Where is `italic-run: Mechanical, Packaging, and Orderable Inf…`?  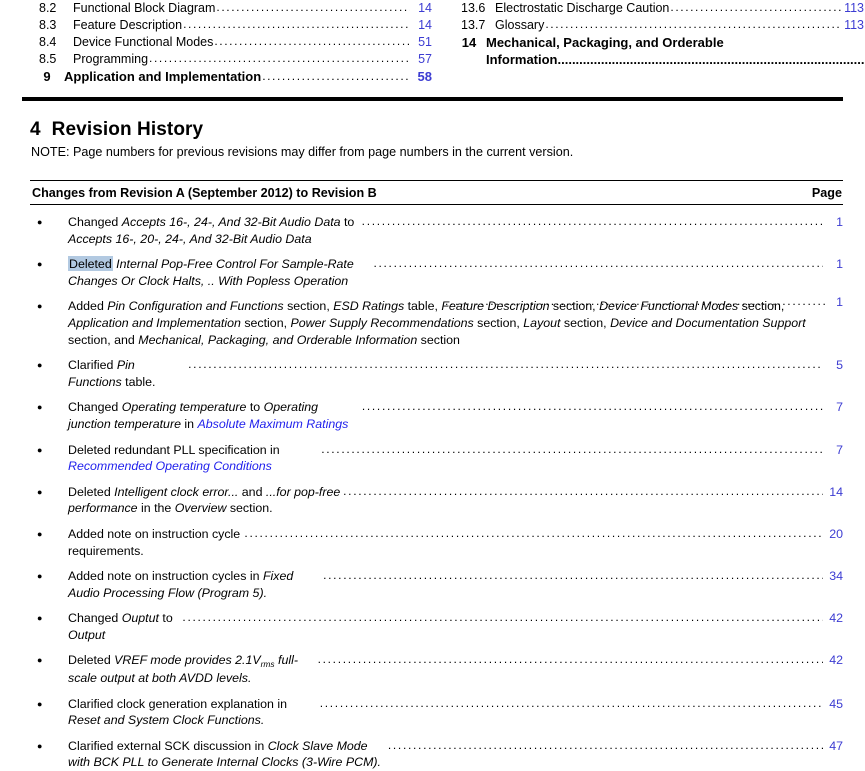 italic-run: Mechanical, Packaging, and Orderable Inf… is located at coordinates (277, 340).